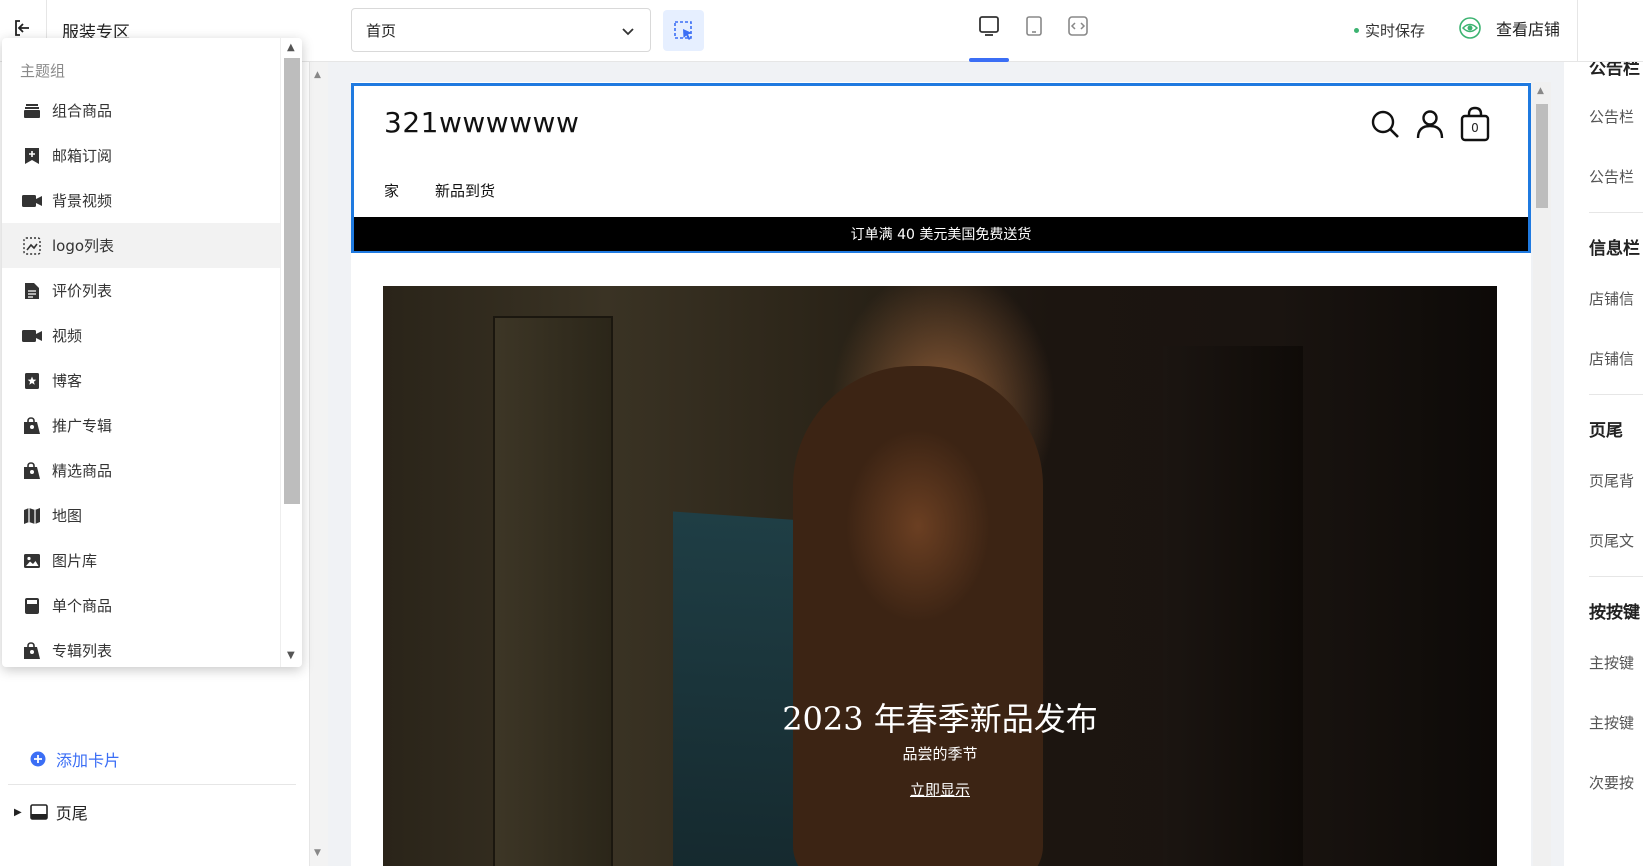 The width and height of the screenshot is (1643, 866). I want to click on select-cursor-icon, so click(682, 30).